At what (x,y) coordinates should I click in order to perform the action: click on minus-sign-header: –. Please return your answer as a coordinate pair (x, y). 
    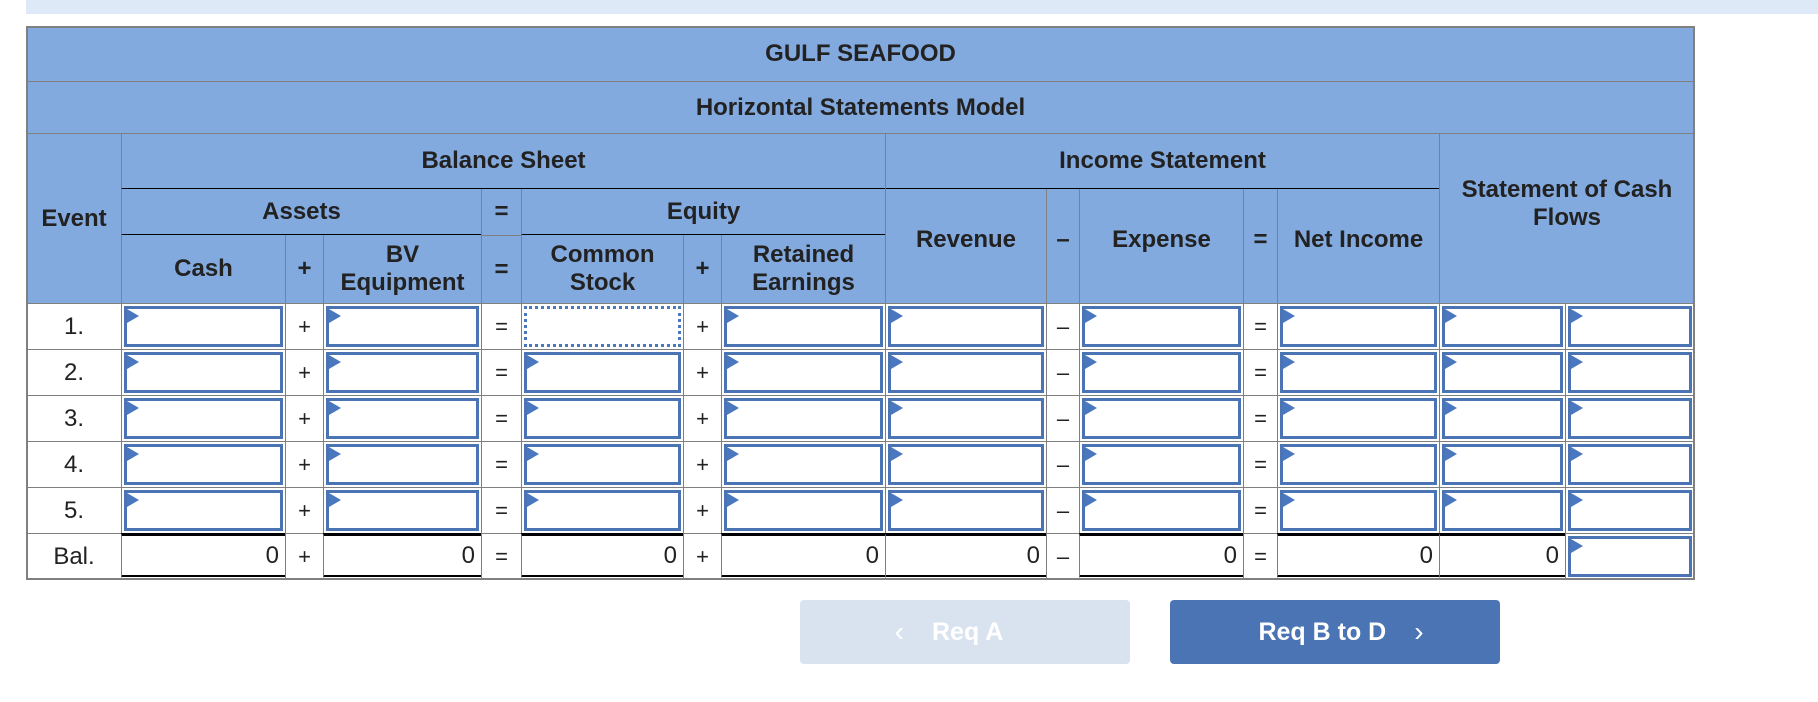
    Looking at the image, I should click on (1063, 246).